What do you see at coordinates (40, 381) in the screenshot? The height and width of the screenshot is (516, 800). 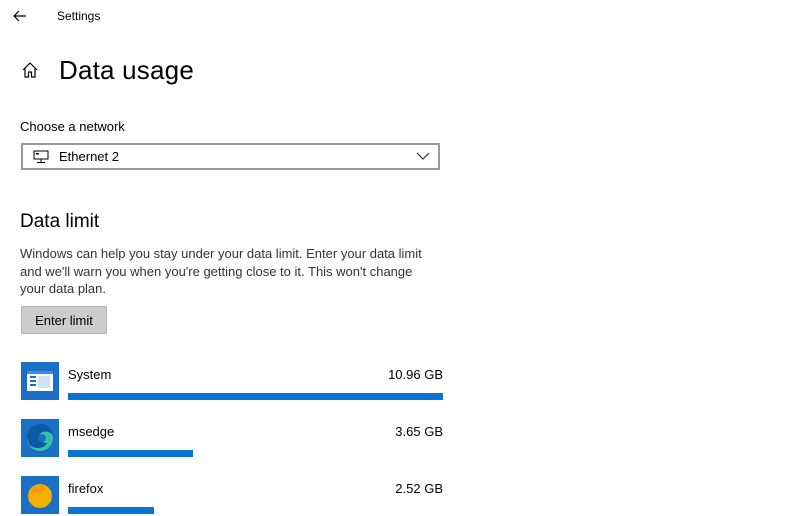 I see `system-app-icon` at bounding box center [40, 381].